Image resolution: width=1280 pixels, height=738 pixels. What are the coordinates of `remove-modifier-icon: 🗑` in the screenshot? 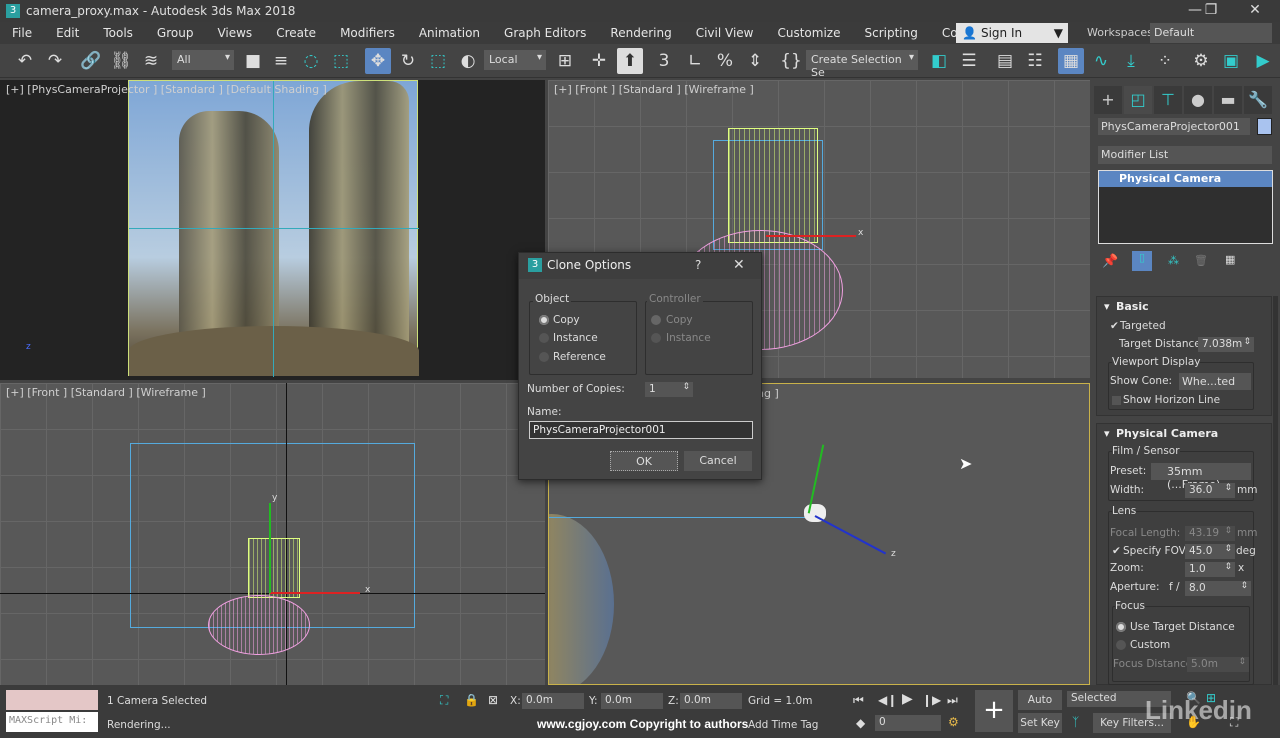 It's located at (1201, 260).